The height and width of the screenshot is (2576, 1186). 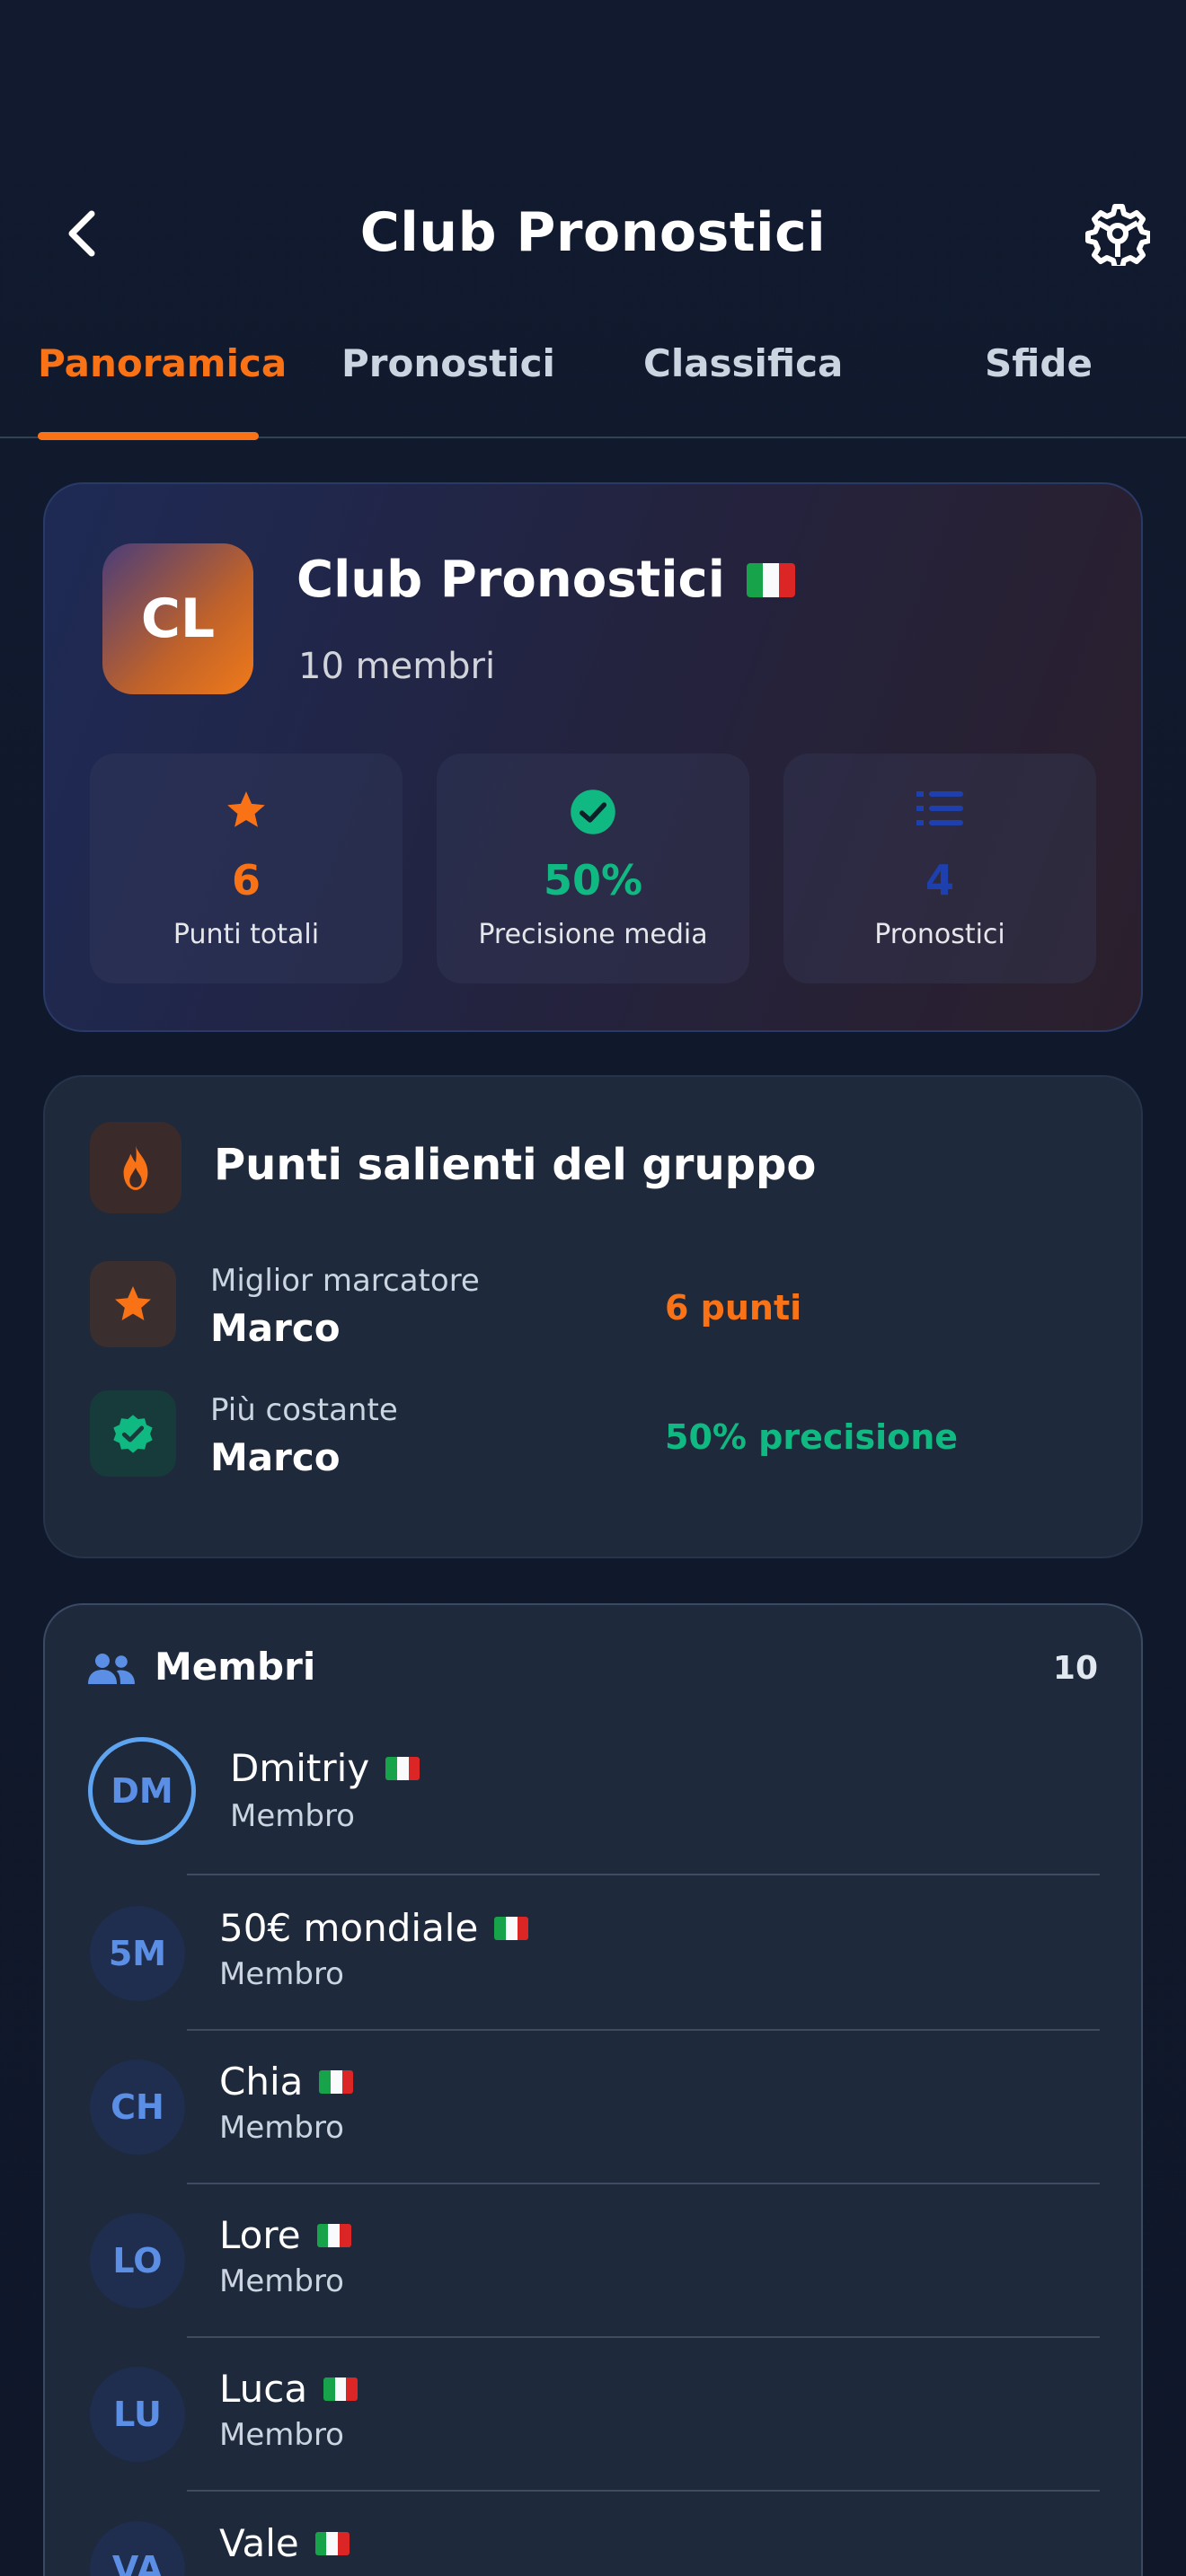 I want to click on tab-pronostici: Pronostici, so click(x=448, y=389).